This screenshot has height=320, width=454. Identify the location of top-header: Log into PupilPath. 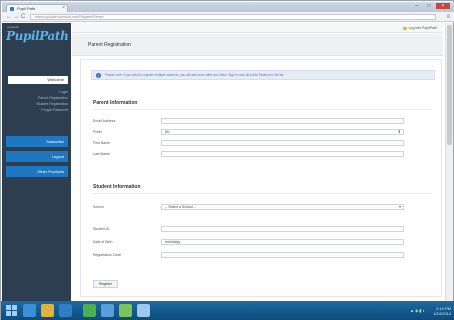
(257, 28).